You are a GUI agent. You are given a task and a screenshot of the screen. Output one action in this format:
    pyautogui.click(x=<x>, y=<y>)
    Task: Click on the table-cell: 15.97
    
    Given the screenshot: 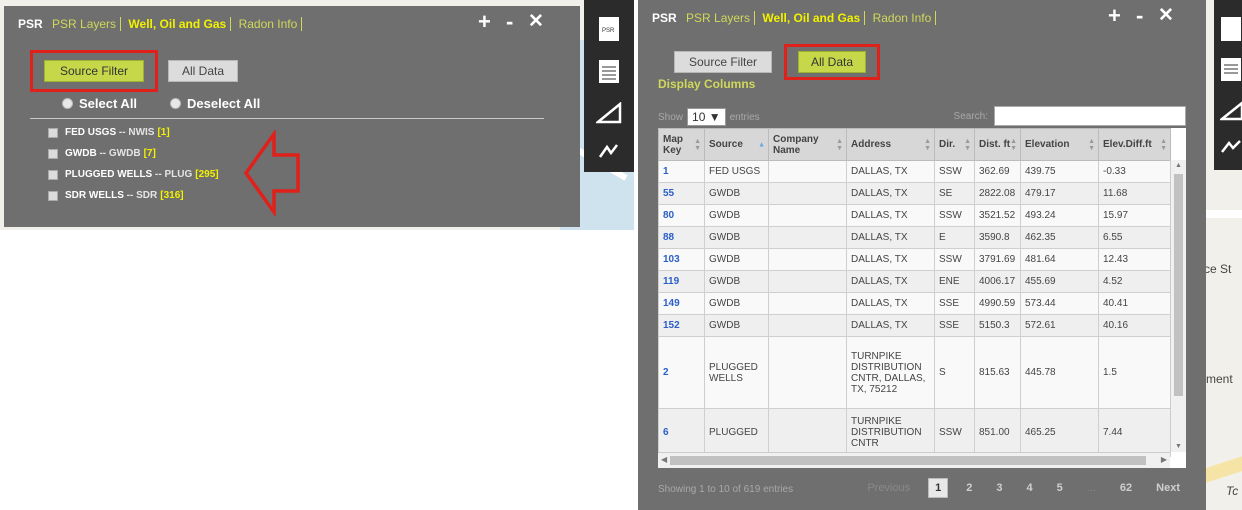 What is the action you would take?
    pyautogui.click(x=1134, y=215)
    